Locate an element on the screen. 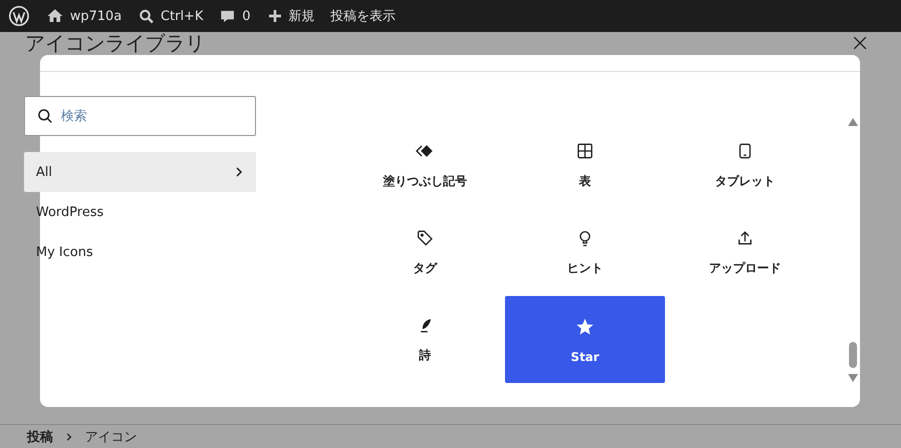 Image resolution: width=901 pixels, height=448 pixels. scroll-up-icon is located at coordinates (853, 122).